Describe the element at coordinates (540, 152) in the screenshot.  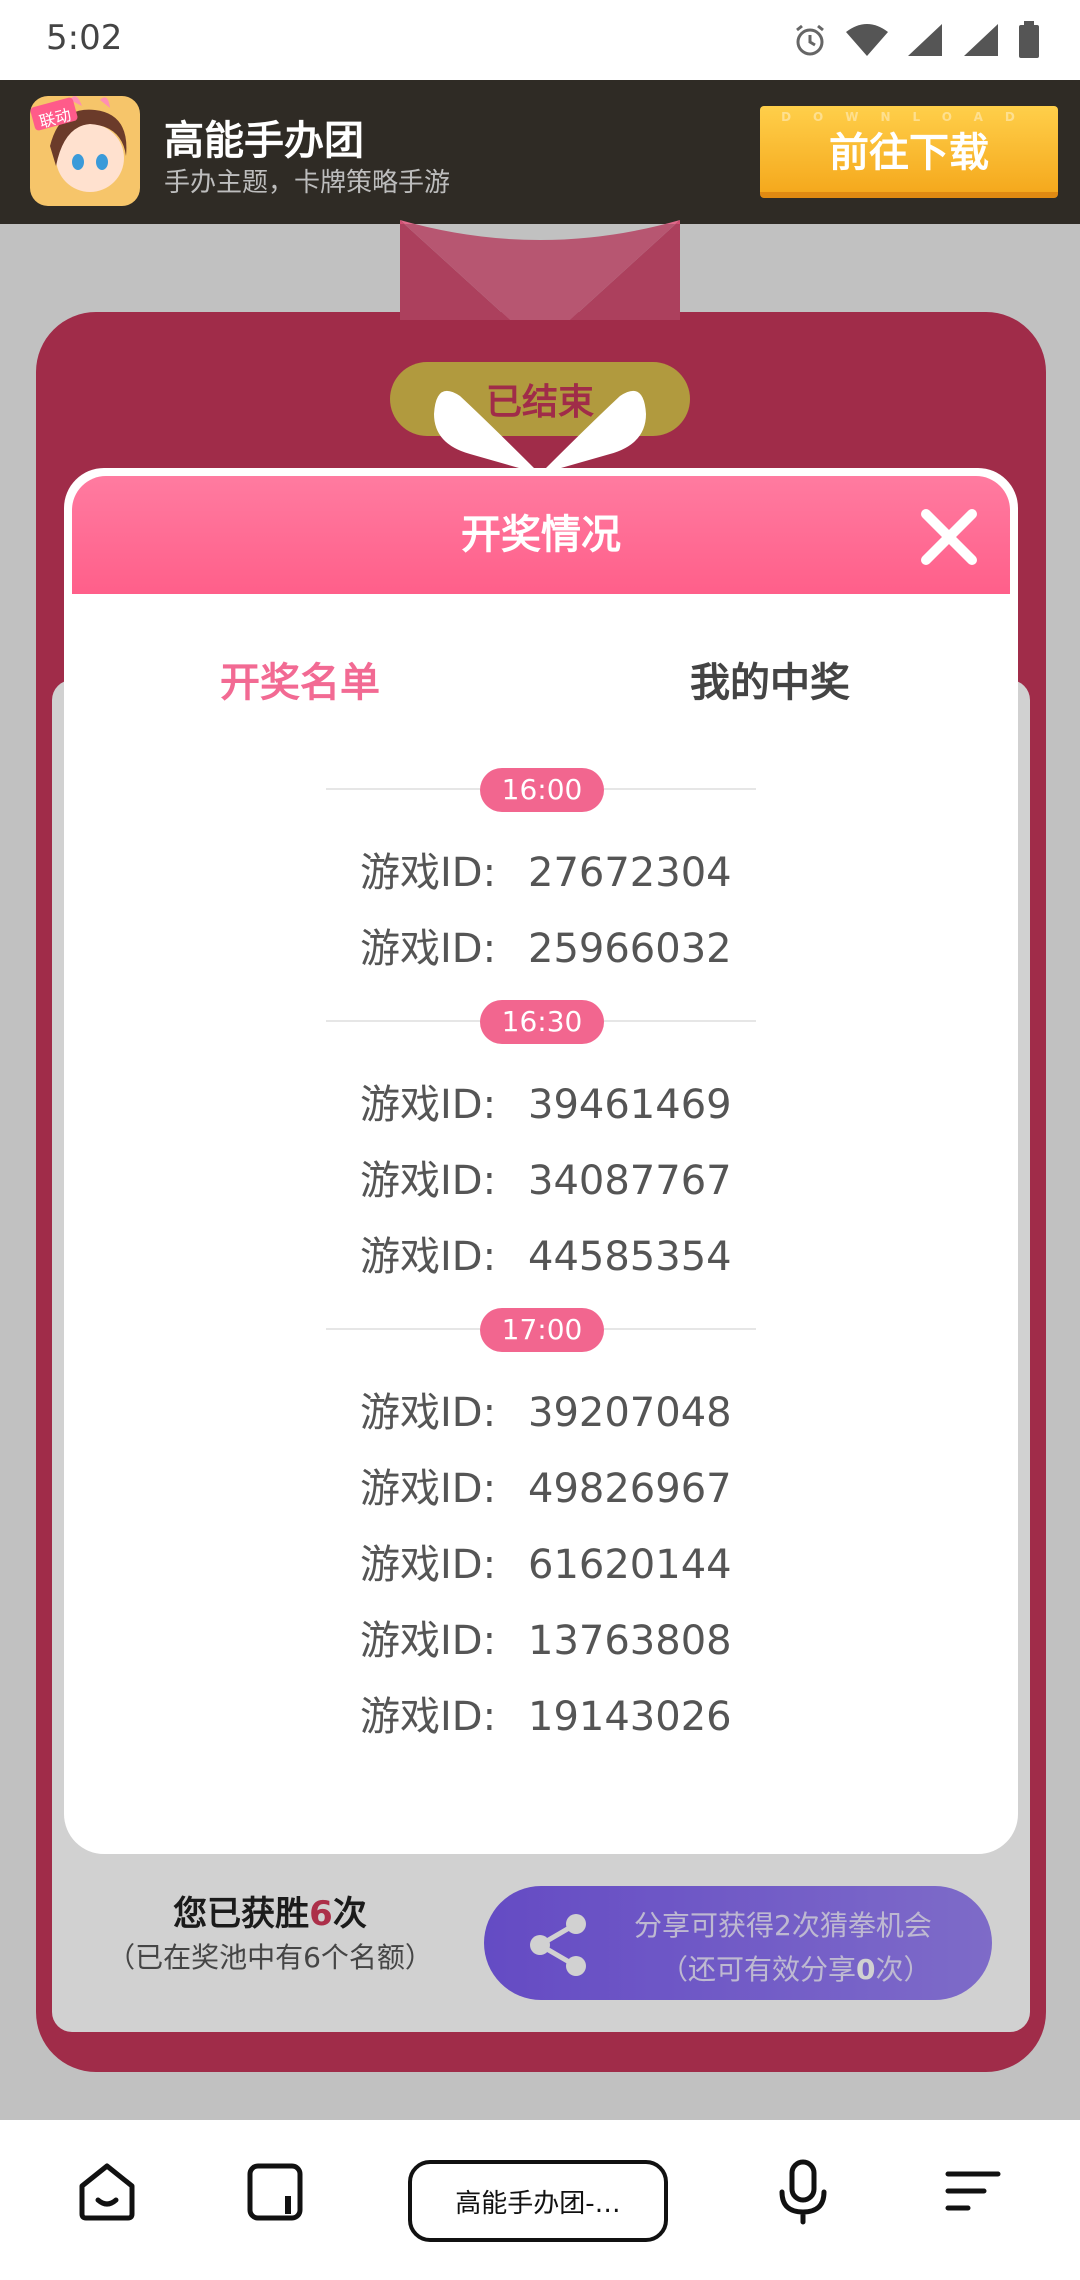
I see `ad-banner: 联动 高能手办团 手办主题，卡牌策略手游 DOWNLOAD 前往下载` at that location.